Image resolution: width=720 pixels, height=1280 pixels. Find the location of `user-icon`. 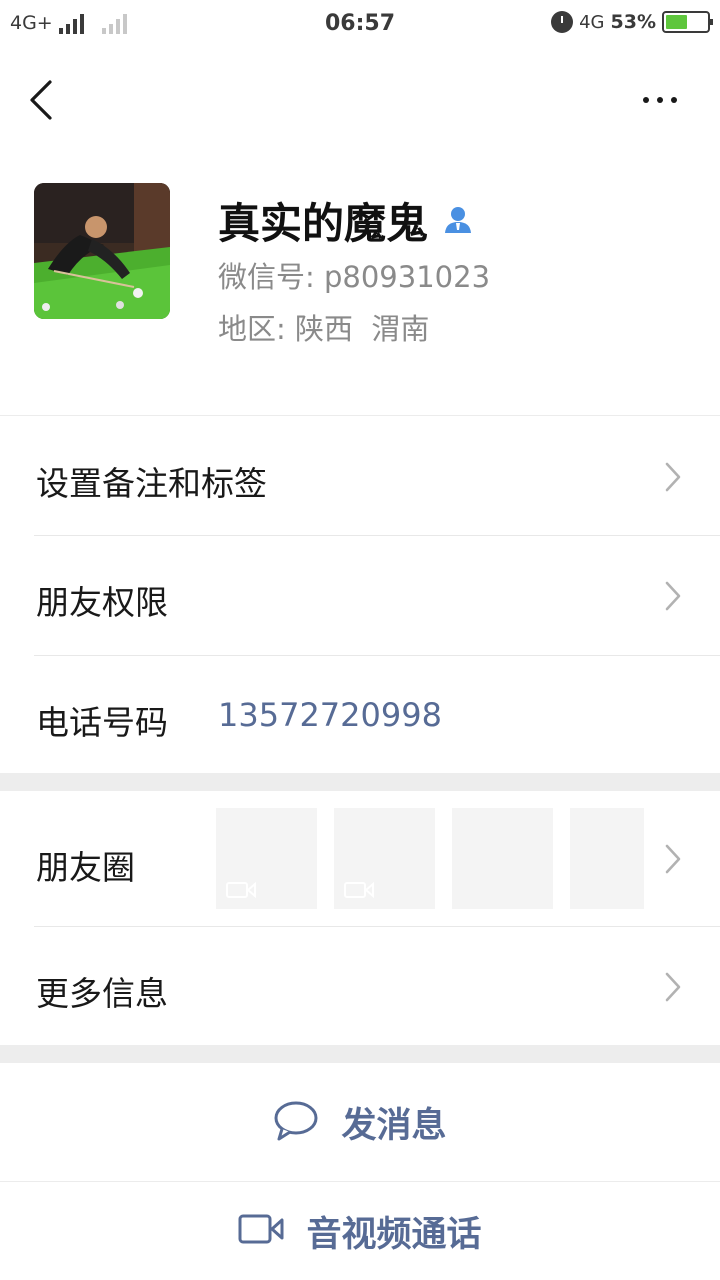

user-icon is located at coordinates (458, 221).